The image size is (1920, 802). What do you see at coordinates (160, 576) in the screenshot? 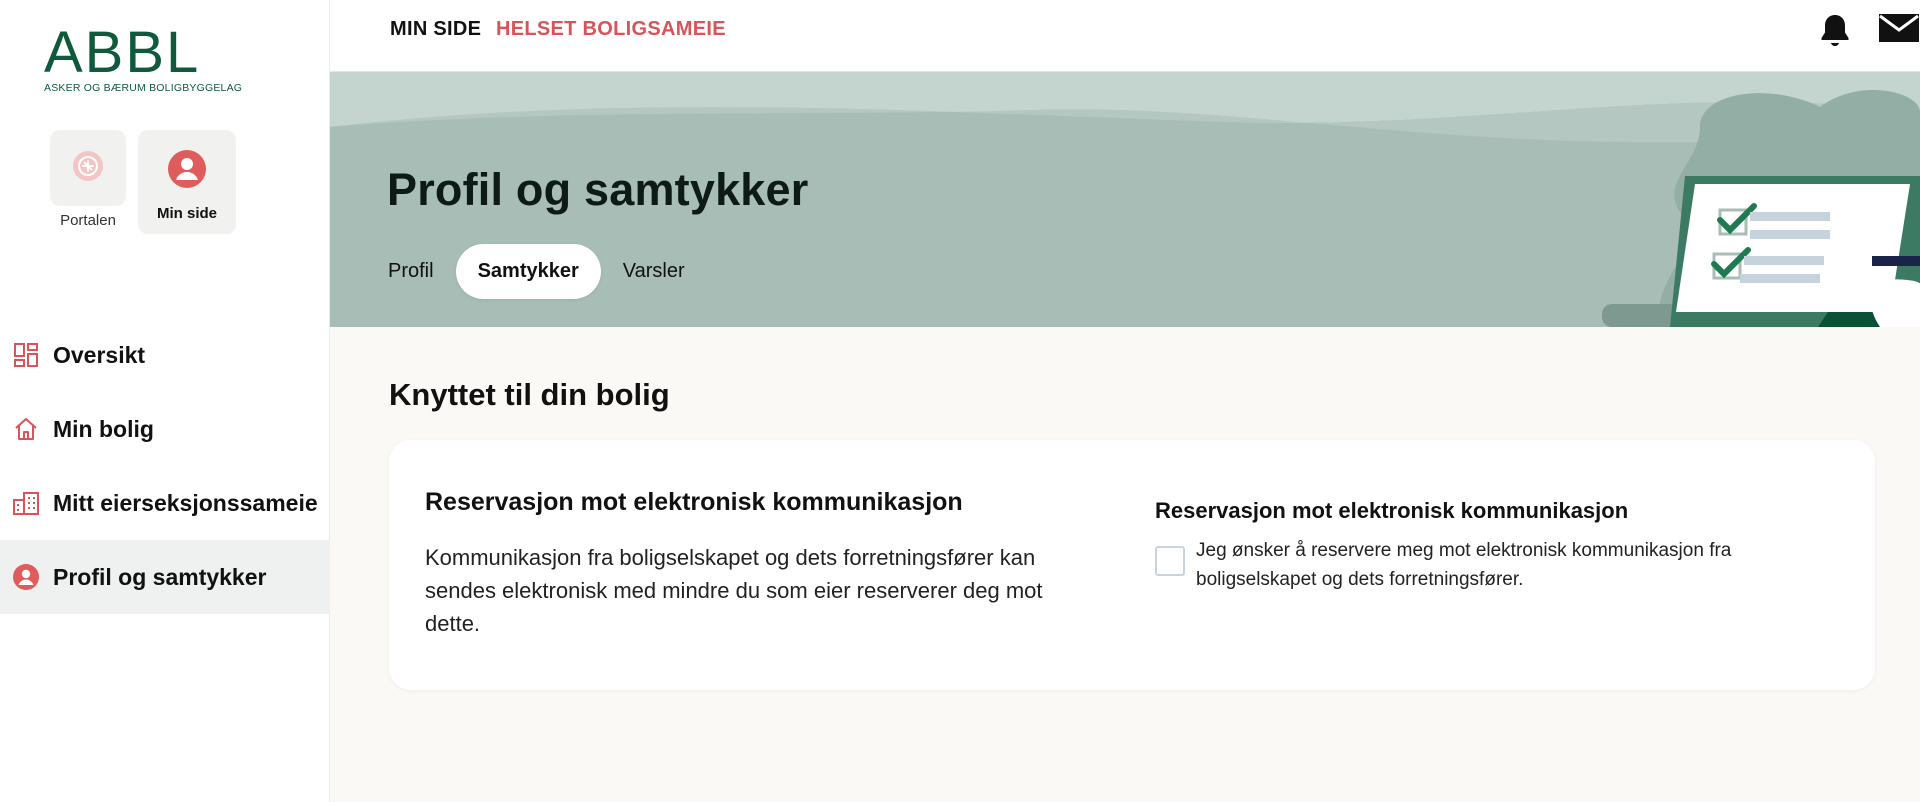
I see `sidebar-item-label: Profil og samtykker` at bounding box center [160, 576].